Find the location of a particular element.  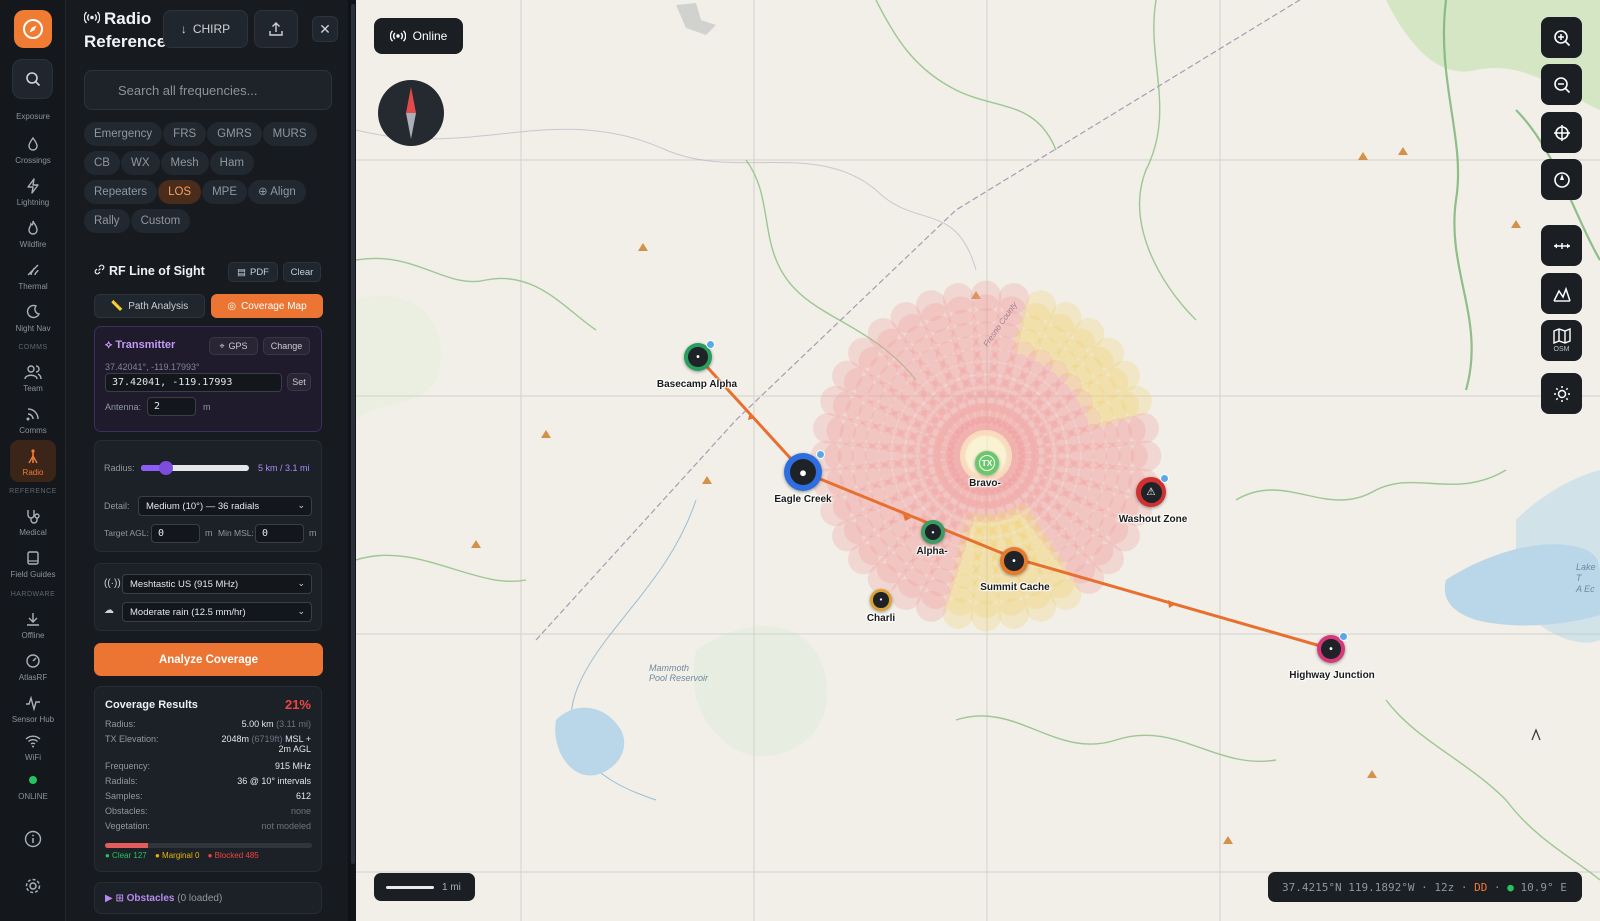

waypoint-eagle-creek: ● is located at coordinates (804, 470).